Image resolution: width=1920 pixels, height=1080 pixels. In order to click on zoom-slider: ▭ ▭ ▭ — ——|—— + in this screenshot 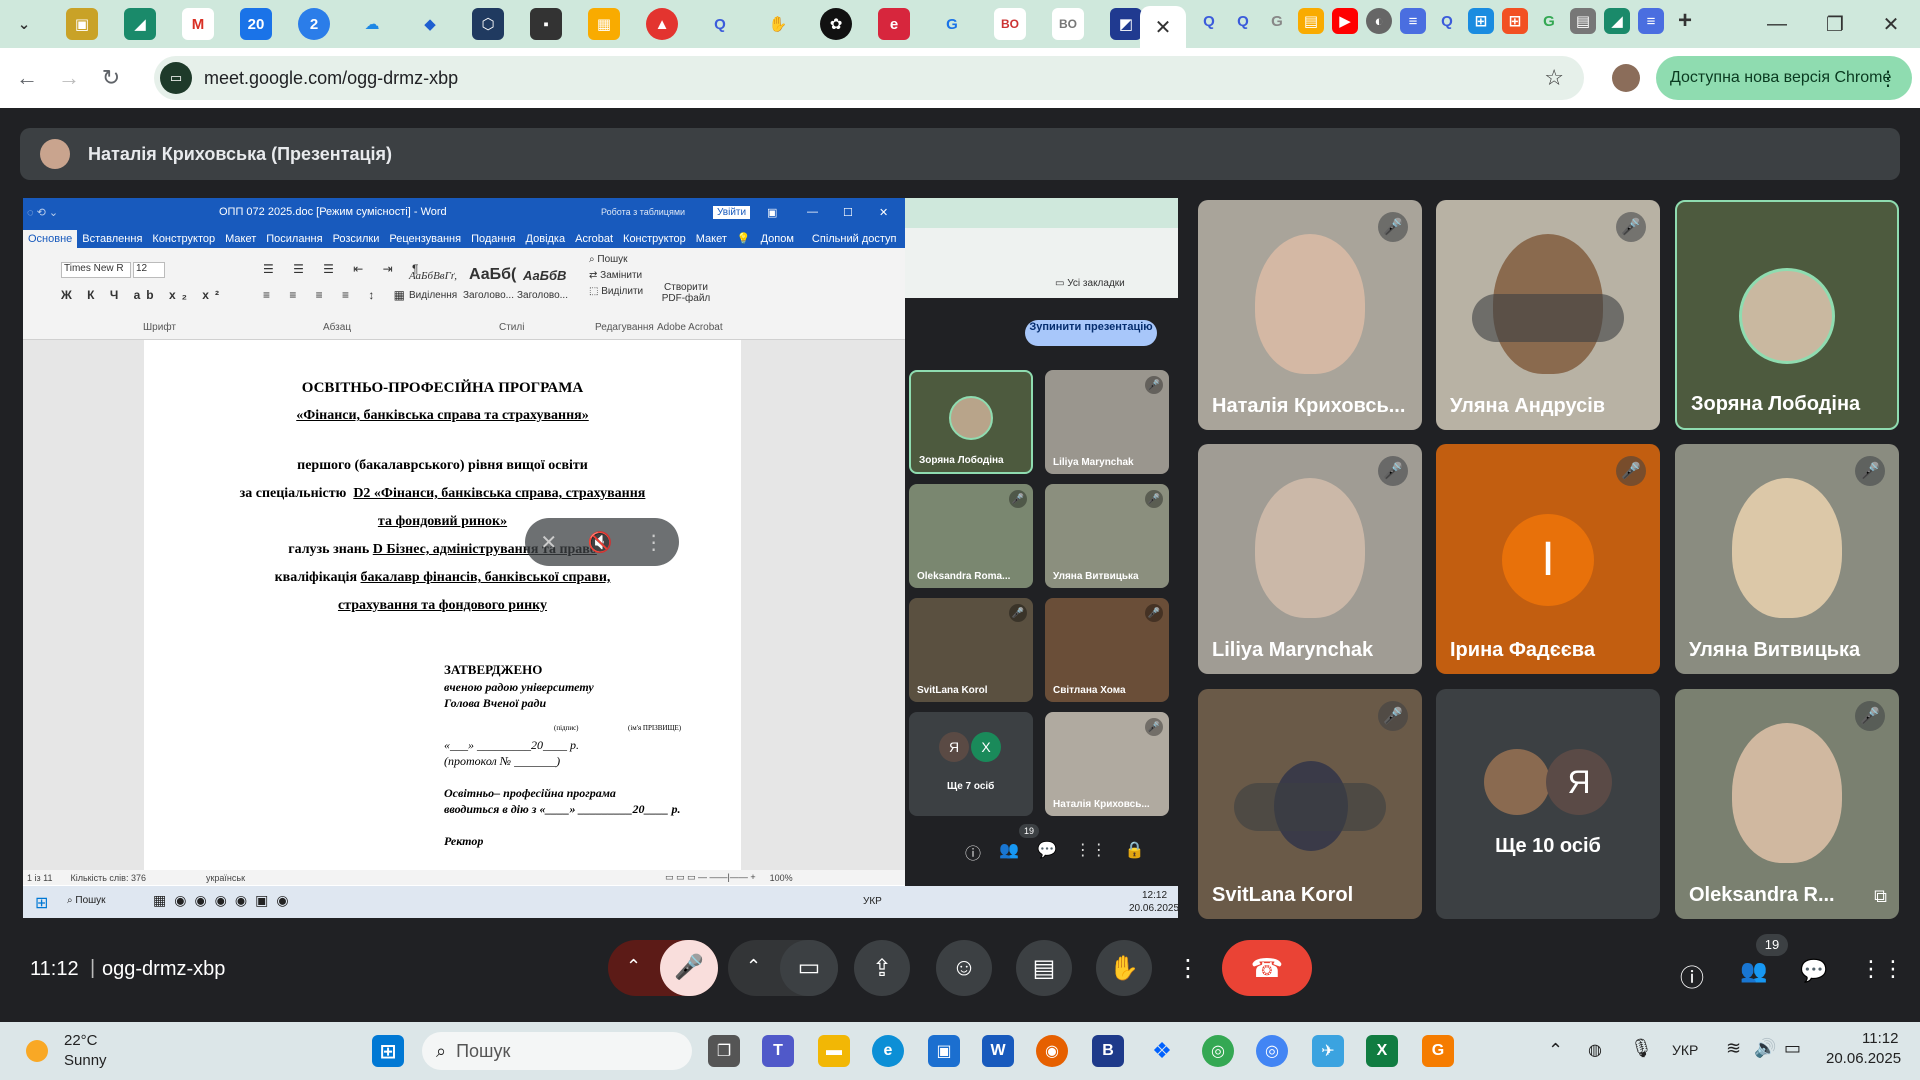, I will do `click(710, 877)`.